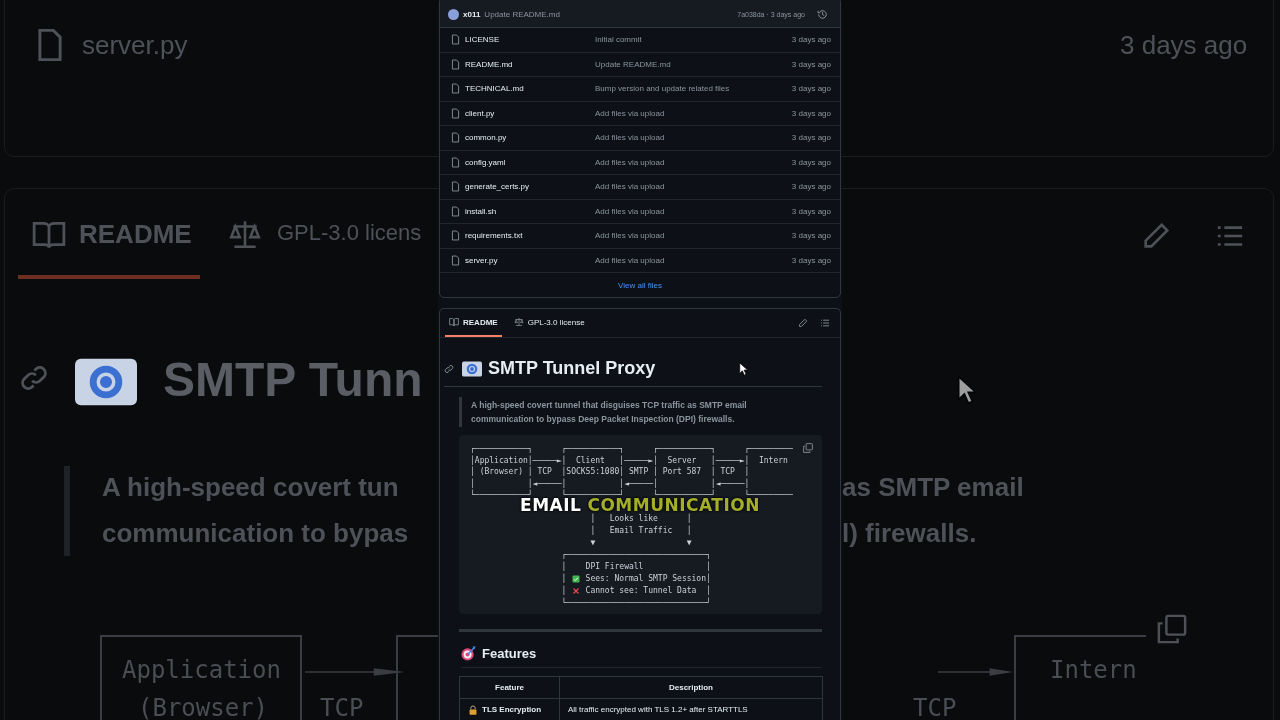 Image resolution: width=1280 pixels, height=720 pixels. I want to click on file-name: config.yaml, so click(530, 162).